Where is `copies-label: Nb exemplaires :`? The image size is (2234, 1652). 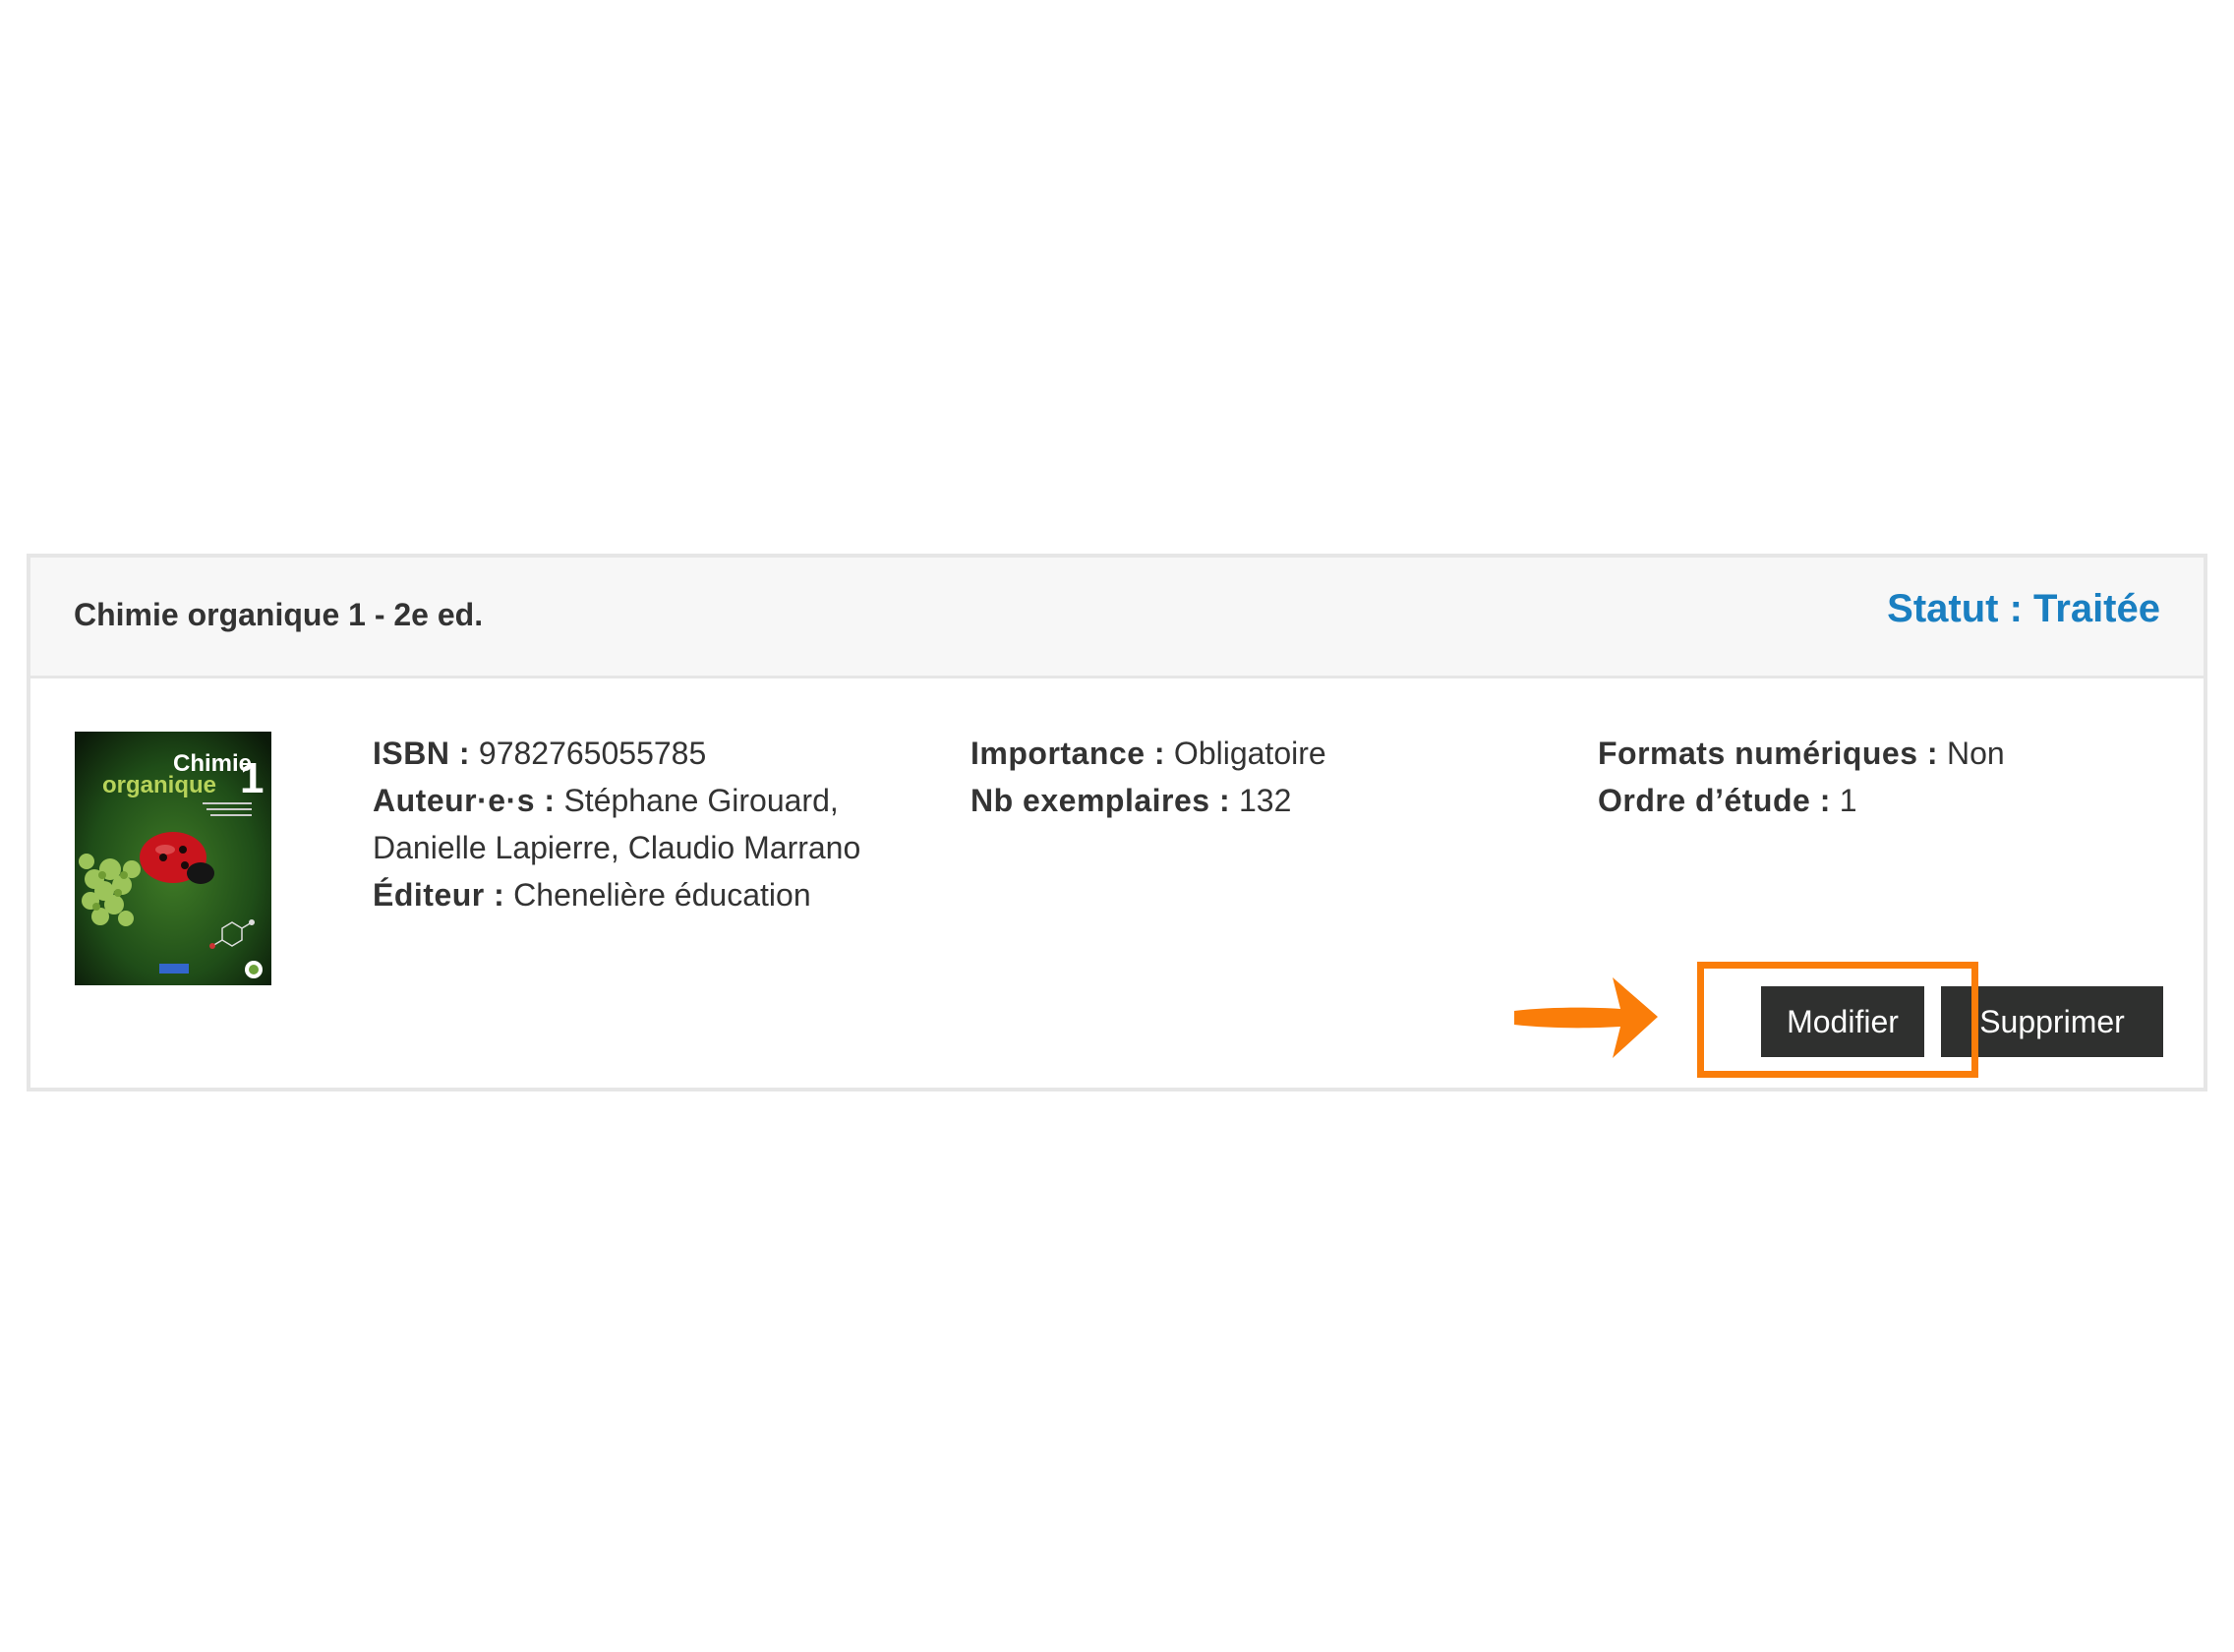 copies-label: Nb exemplaires : is located at coordinates (1101, 800).